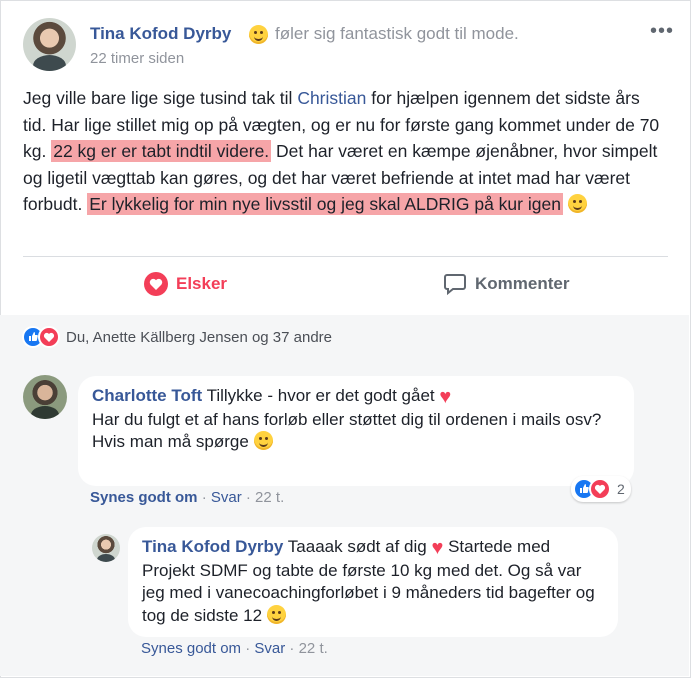 This screenshot has height=678, width=691. Describe the element at coordinates (212, 546) in the screenshot. I see `reply-author: Tina Kofod Dyrby` at that location.